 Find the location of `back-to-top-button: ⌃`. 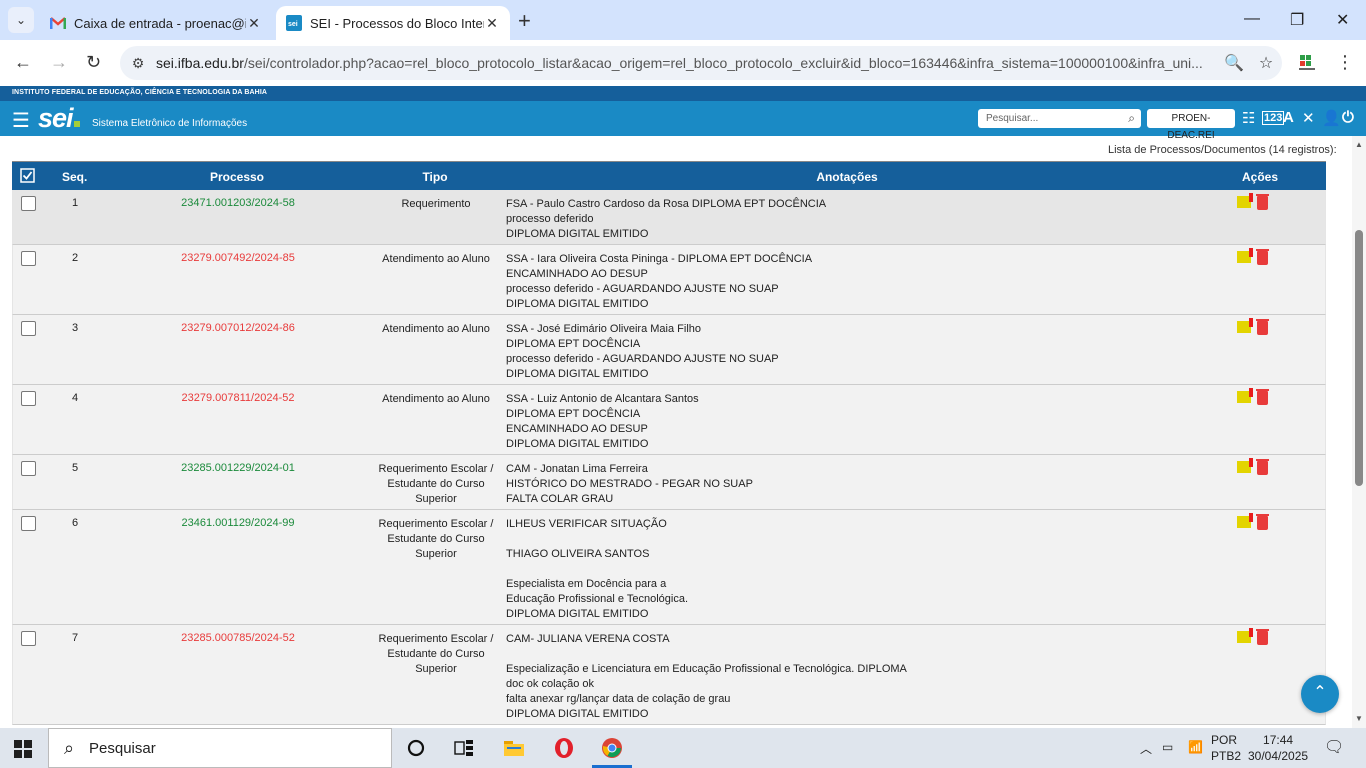

back-to-top-button: ⌃ is located at coordinates (1320, 694).